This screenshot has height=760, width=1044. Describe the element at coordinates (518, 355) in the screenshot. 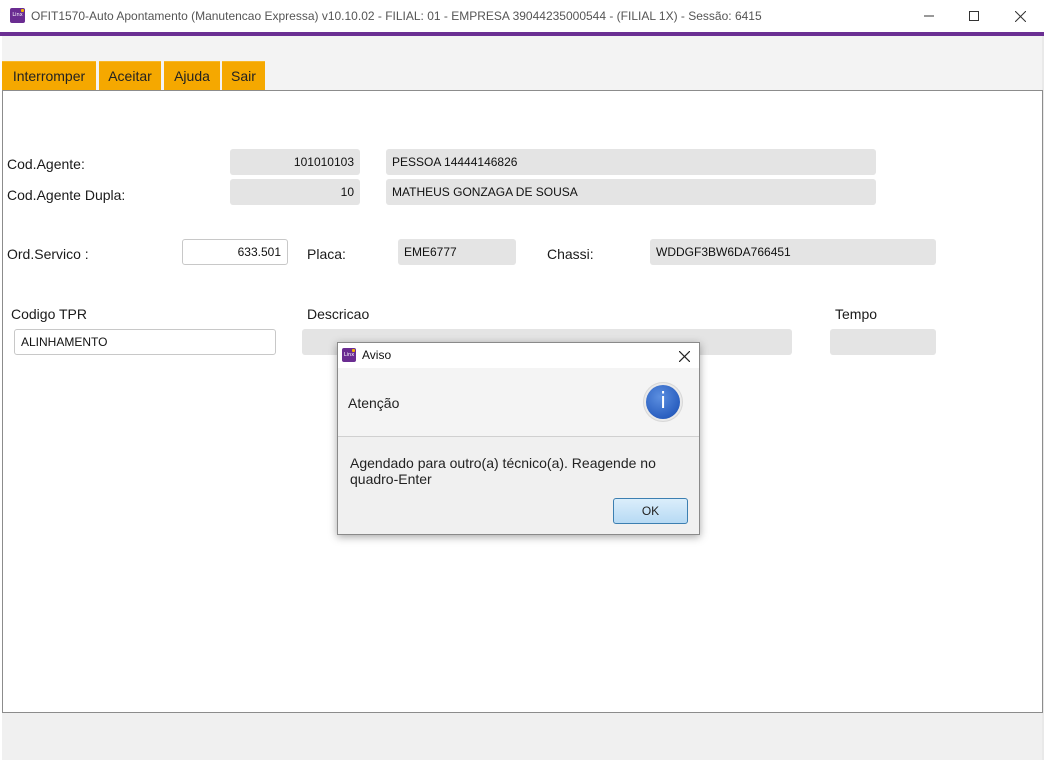

I see `dialog-titlebar: Linx Aviso` at that location.